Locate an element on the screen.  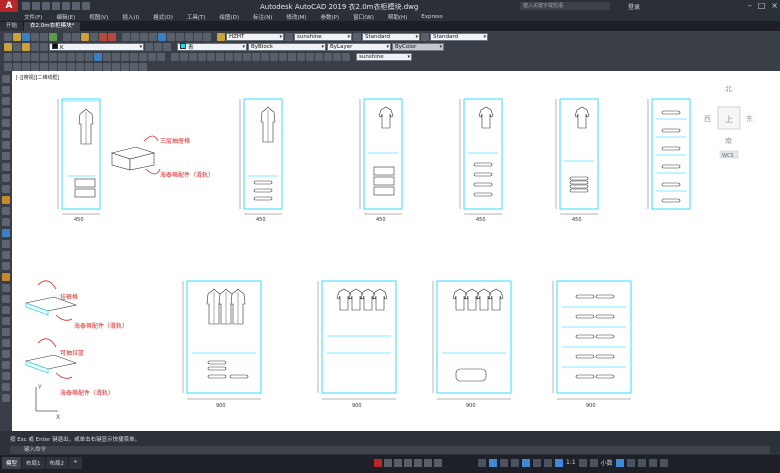
polyline-icon is located at coordinates (26, 57).